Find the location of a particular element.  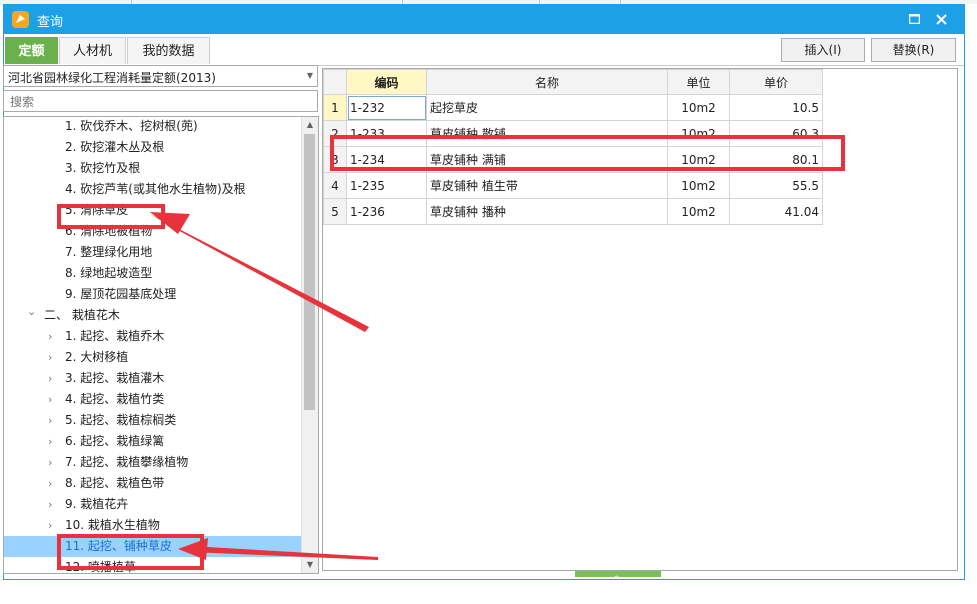

arrowhead-upper is located at coordinates (170, 223).